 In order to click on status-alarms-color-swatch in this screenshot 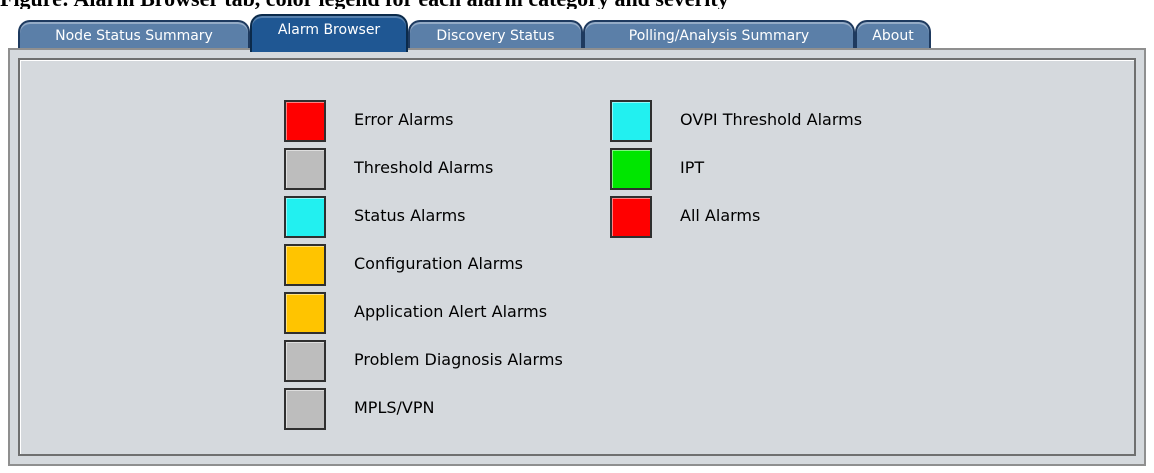, I will do `click(305, 217)`.